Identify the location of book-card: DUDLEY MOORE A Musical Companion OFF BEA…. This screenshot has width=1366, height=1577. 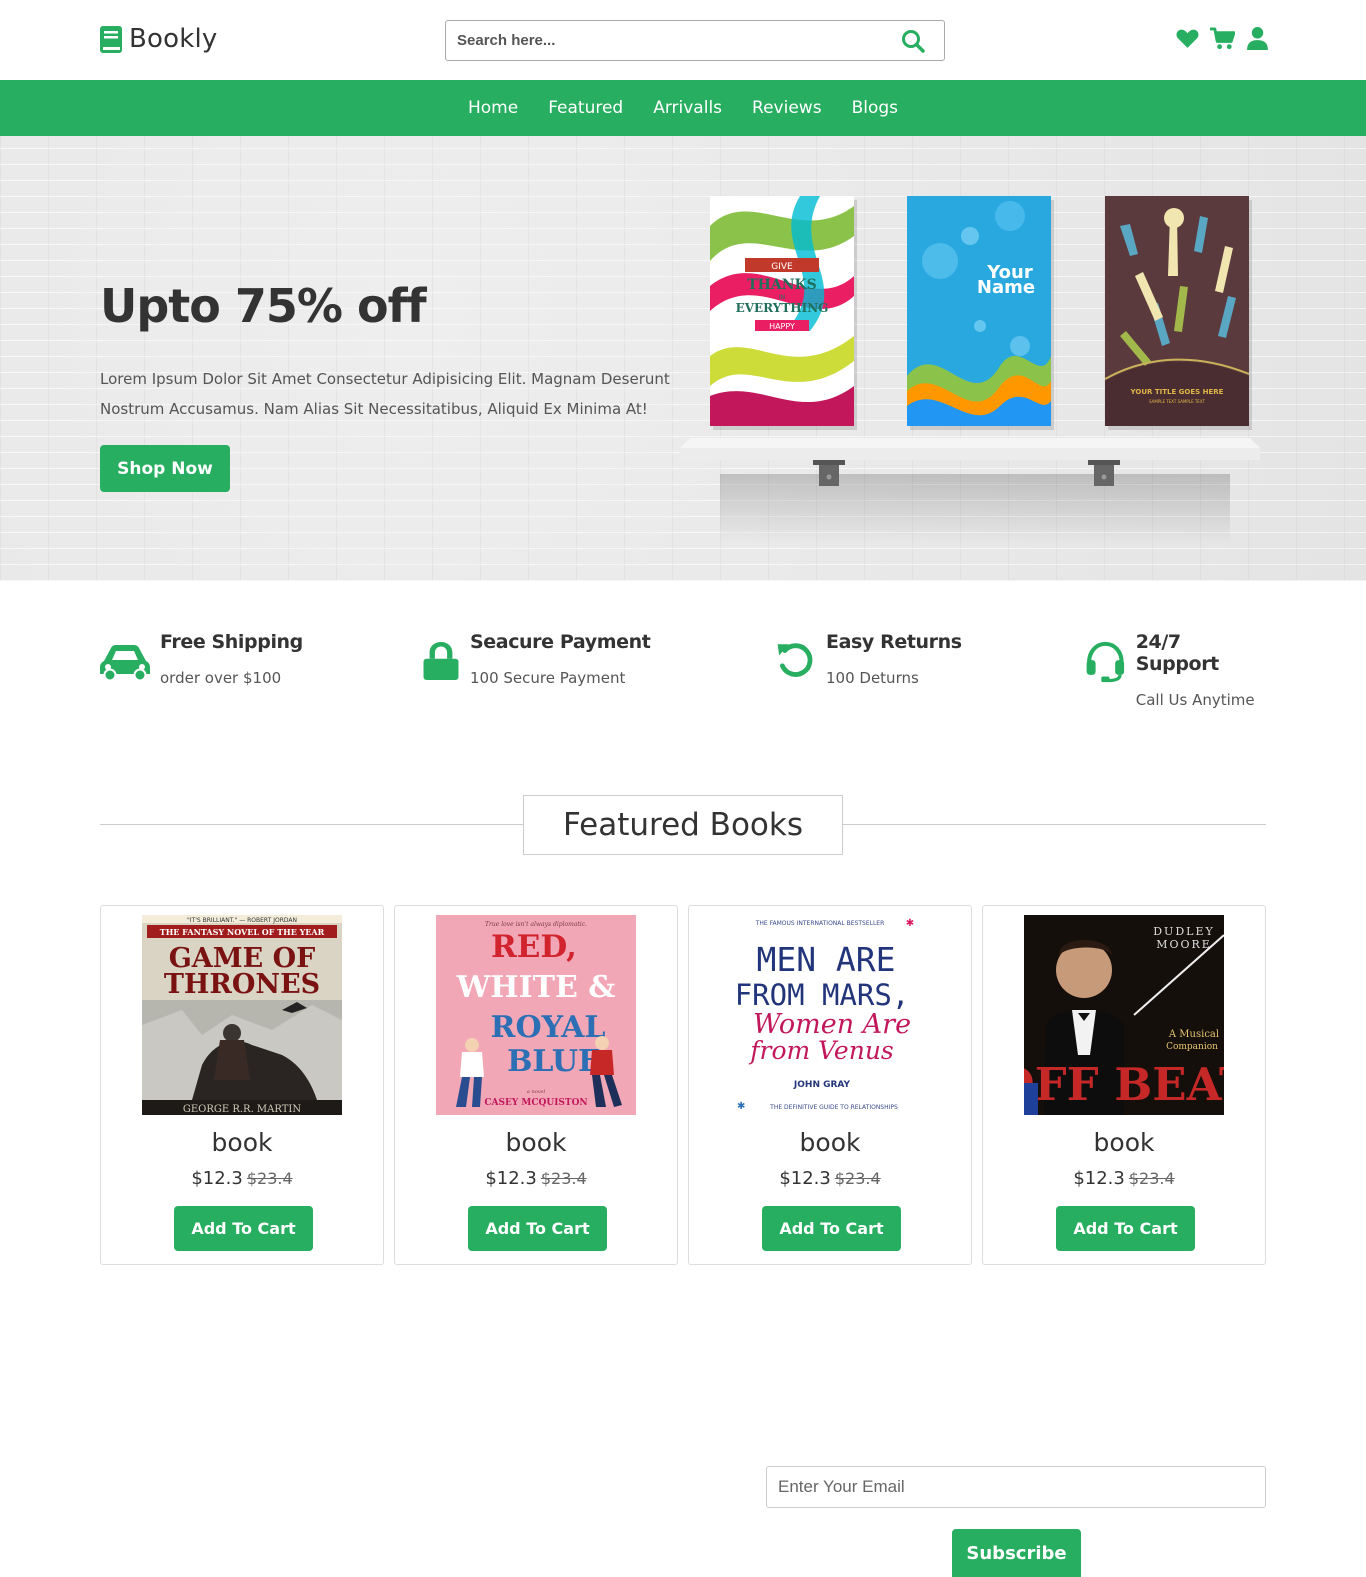
(1124, 1085).